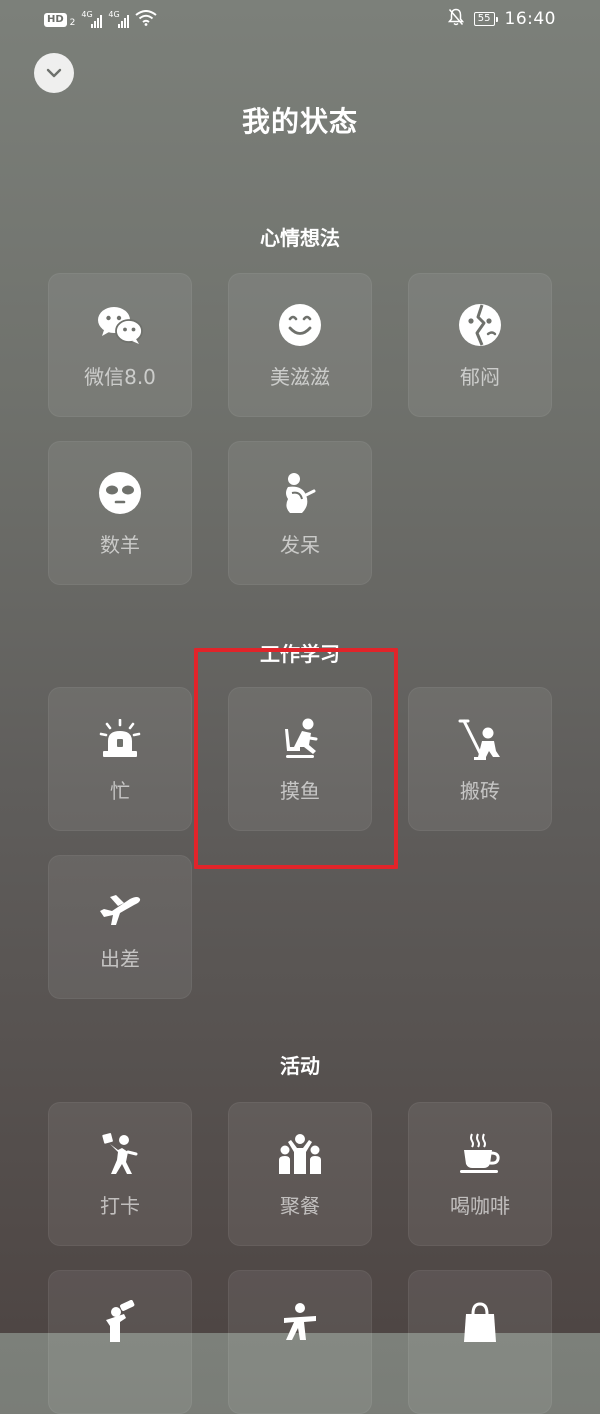  I want to click on section-title-activity: 活动, so click(300, 1066).